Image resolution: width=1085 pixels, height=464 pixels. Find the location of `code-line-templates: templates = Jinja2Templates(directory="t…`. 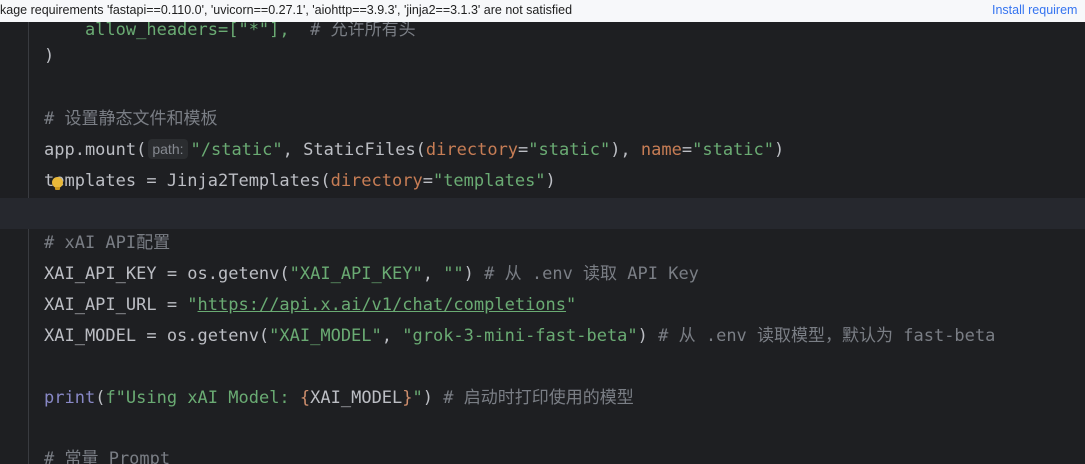

code-line-templates: templates = Jinja2Templates(directory="t… is located at coordinates (300, 181).